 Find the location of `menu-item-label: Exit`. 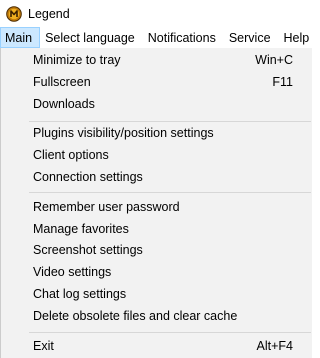

menu-item-label: Exit is located at coordinates (43, 346).